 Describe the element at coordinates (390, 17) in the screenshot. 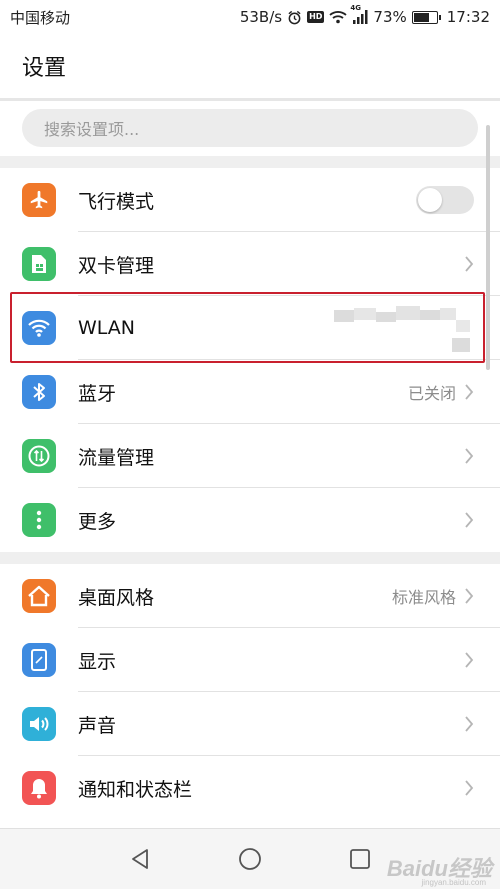

I see `battery-percent: 73%` at that location.